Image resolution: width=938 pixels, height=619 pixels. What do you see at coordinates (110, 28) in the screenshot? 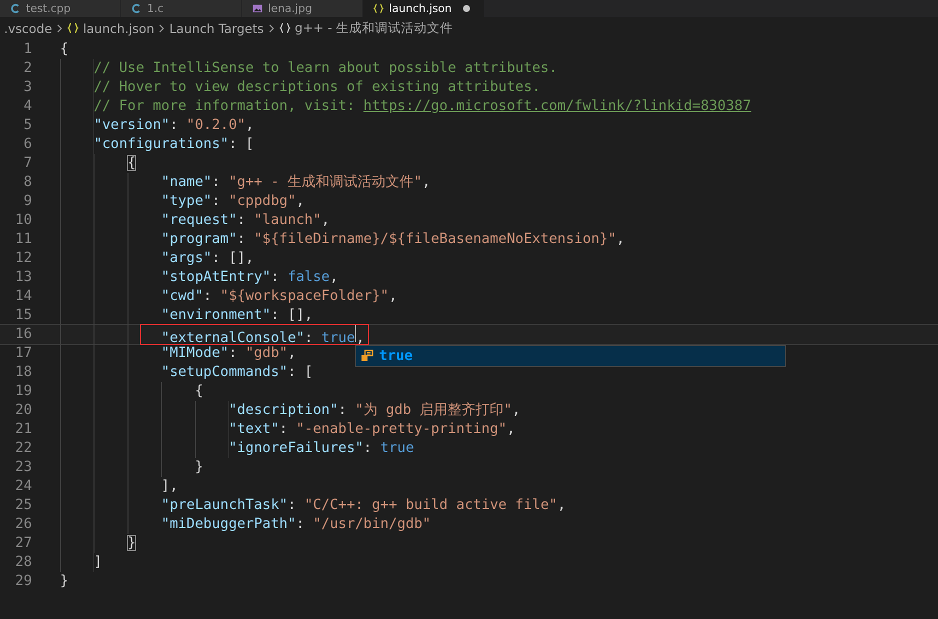
I see `breadcrumb-item: launch.json` at bounding box center [110, 28].